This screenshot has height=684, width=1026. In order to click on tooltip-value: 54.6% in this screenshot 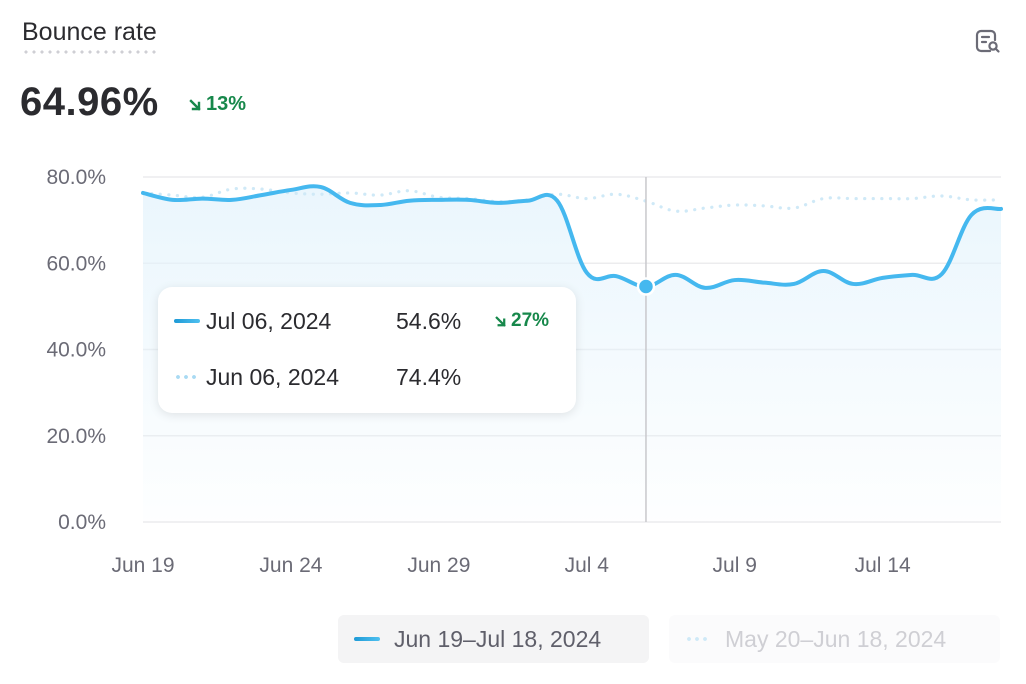, I will do `click(429, 320)`.